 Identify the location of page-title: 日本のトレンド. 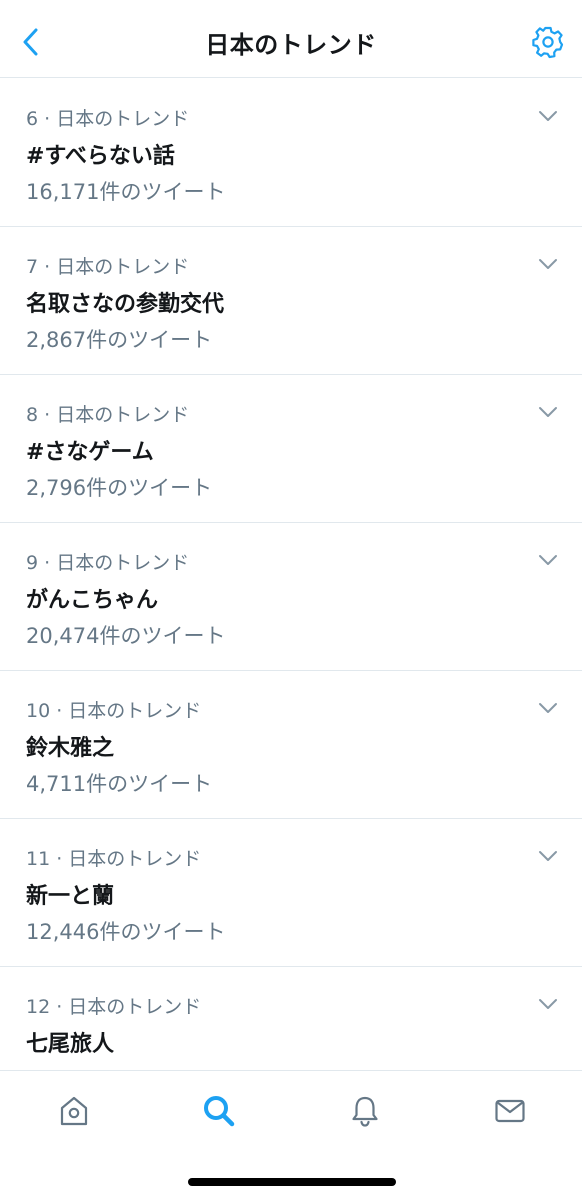
(291, 45).